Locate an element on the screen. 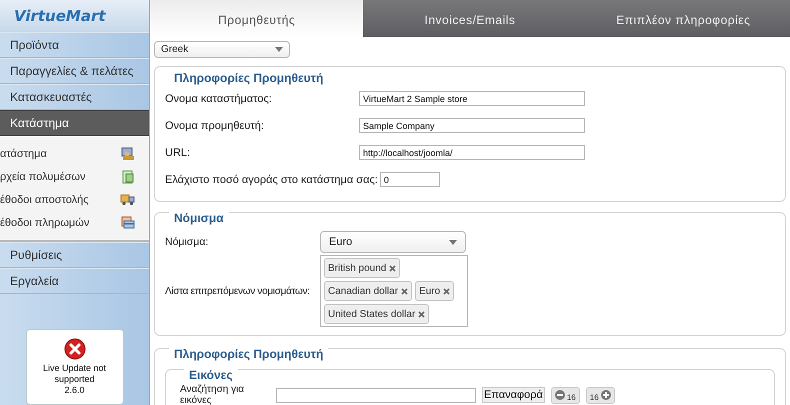 Image resolution: width=790 pixels, height=405 pixels. document-icon is located at coordinates (128, 177).